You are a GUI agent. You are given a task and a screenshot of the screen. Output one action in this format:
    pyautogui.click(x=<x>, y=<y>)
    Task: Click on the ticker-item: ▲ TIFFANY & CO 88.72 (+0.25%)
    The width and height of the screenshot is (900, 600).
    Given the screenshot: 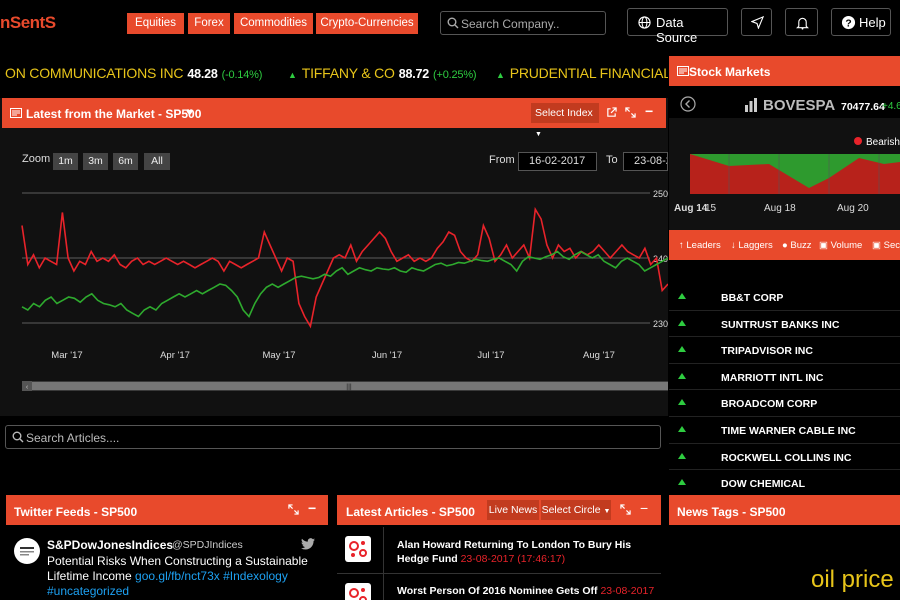 What is the action you would take?
    pyautogui.click(x=382, y=73)
    